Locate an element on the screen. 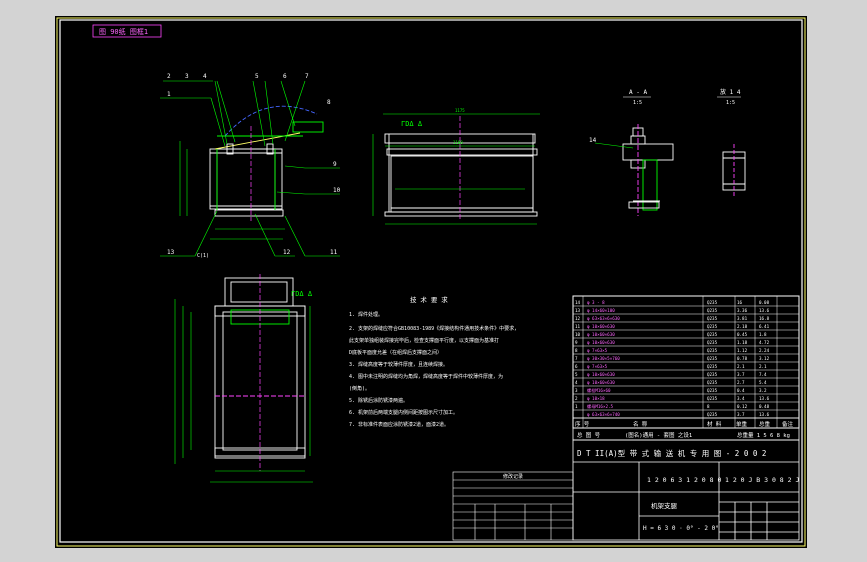  table-cell: 7 is located at coordinates (576, 358).